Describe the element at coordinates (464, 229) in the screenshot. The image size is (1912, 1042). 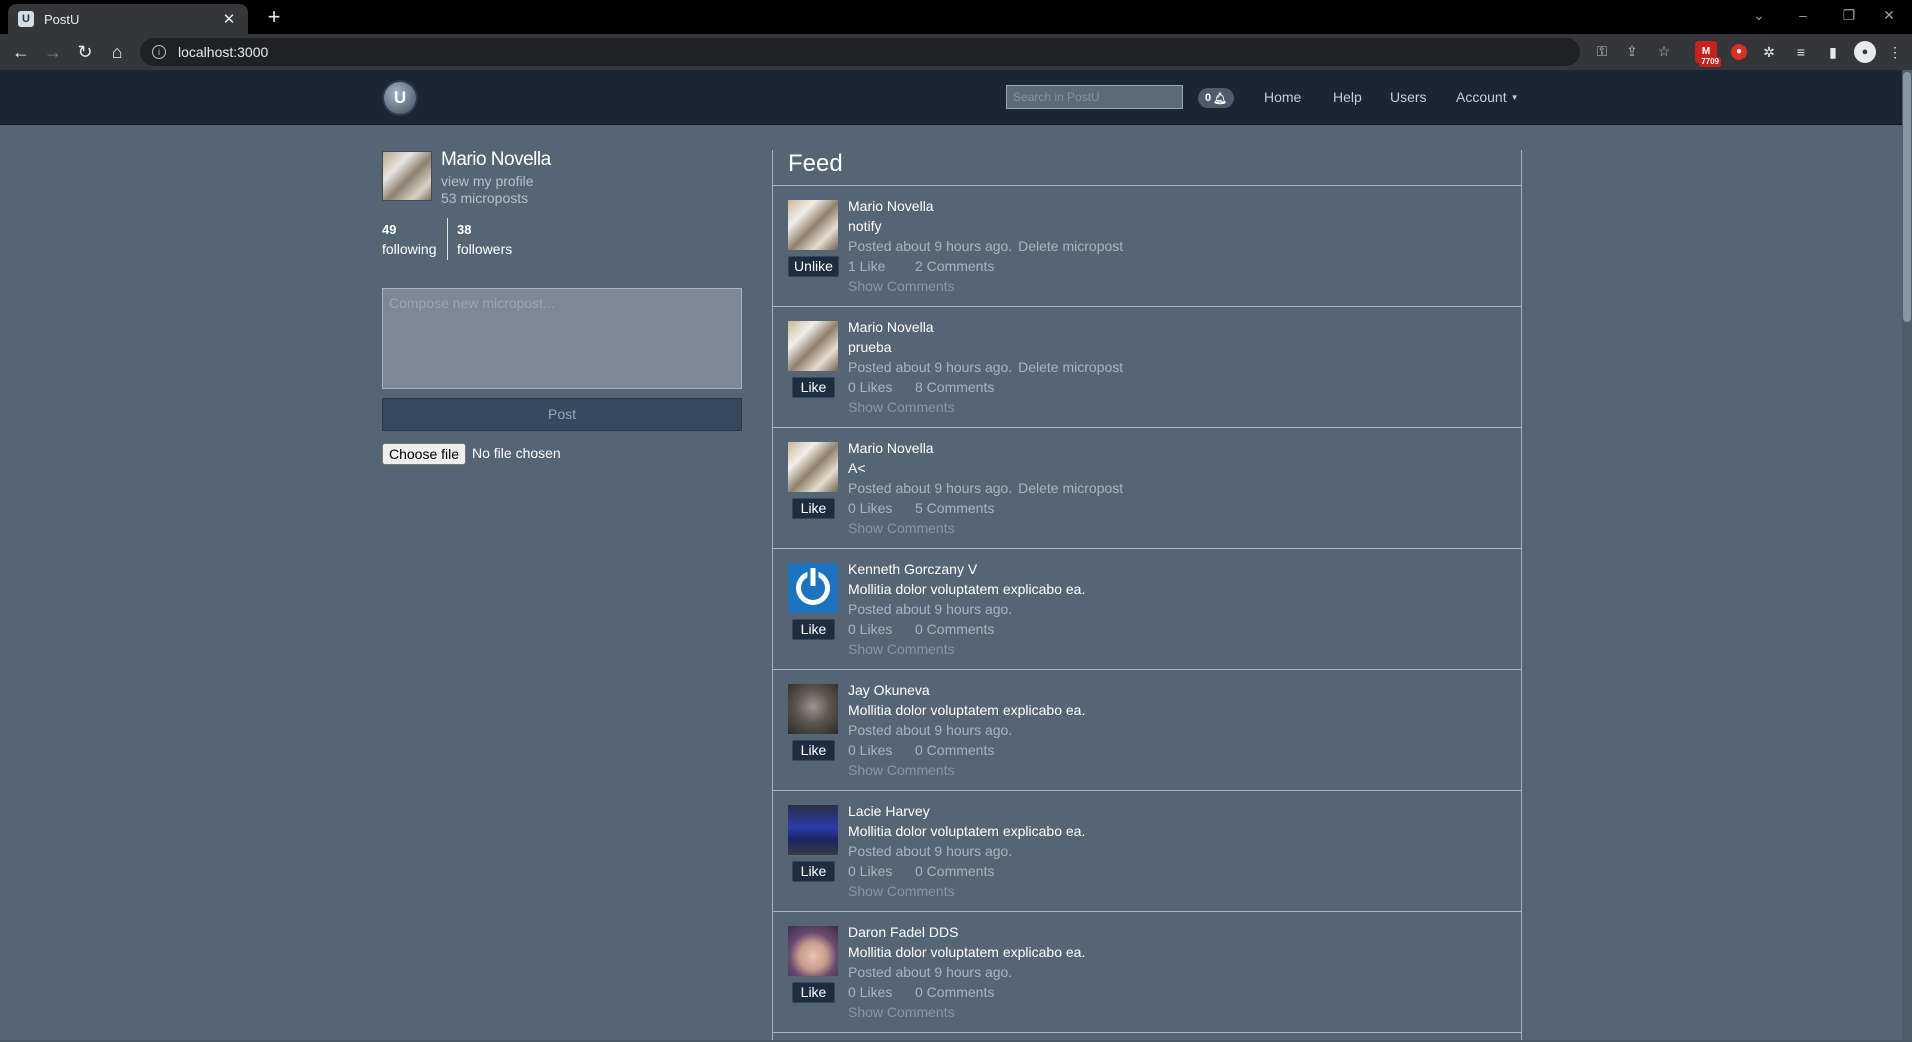
I see `followers-count: 38` at that location.